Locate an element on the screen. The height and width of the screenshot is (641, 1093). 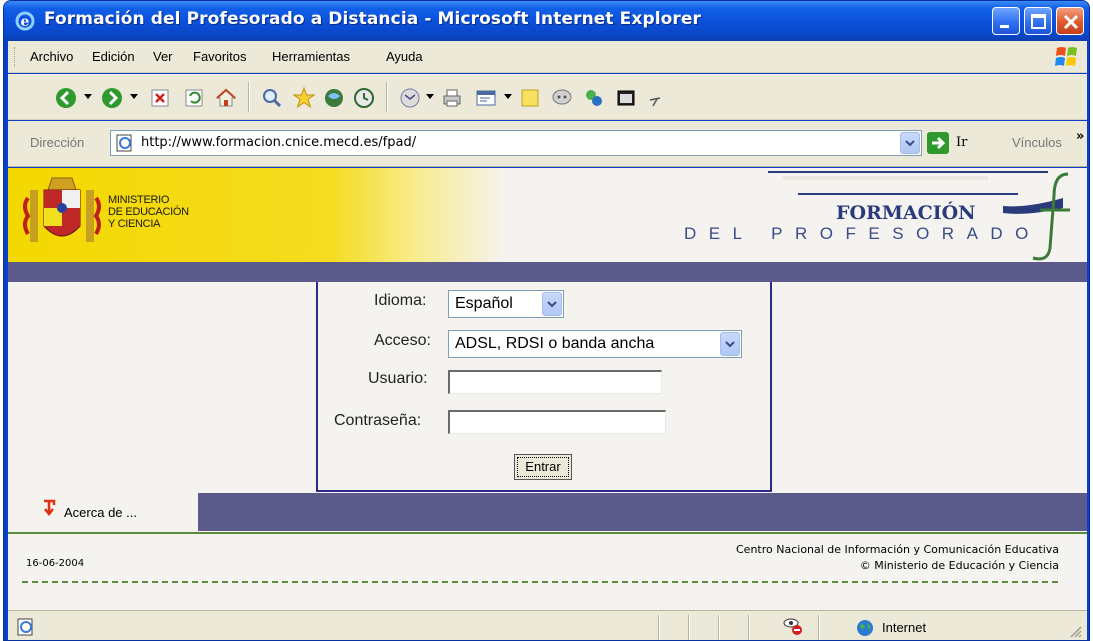
forward-dropdown-icon is located at coordinates (134, 97).